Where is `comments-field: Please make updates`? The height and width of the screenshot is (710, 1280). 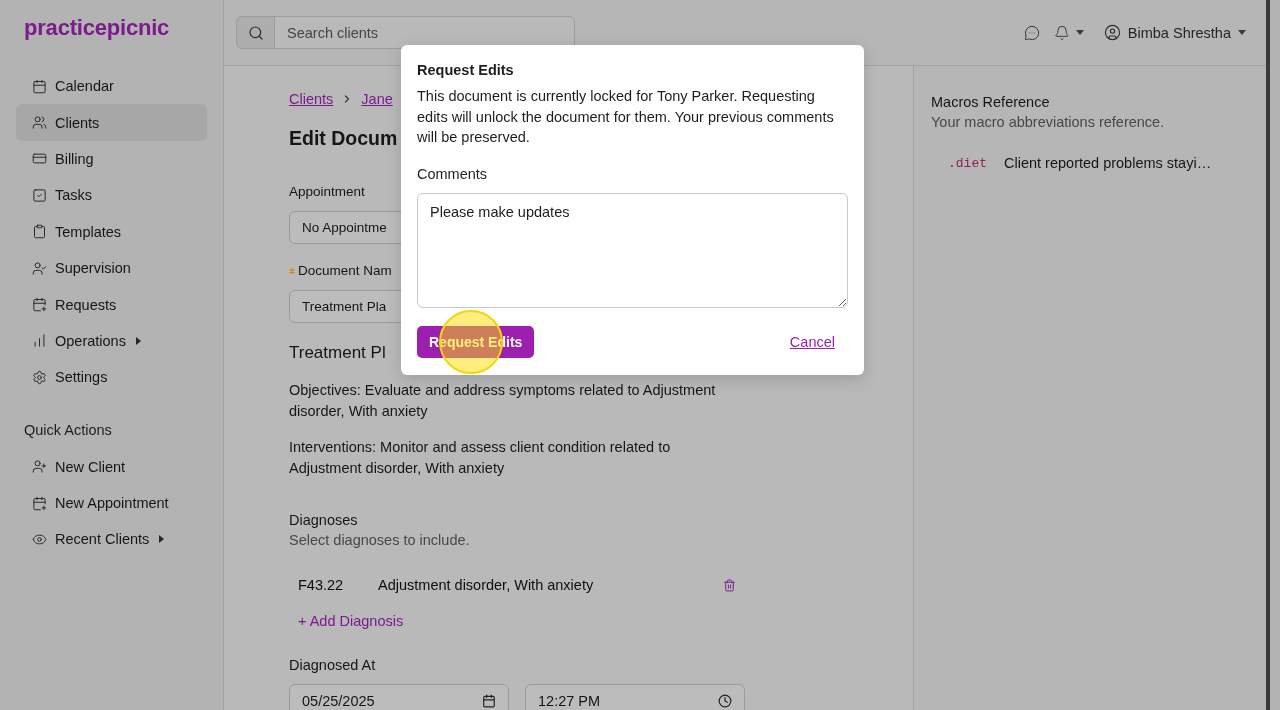
comments-field: Please make updates is located at coordinates (632, 250).